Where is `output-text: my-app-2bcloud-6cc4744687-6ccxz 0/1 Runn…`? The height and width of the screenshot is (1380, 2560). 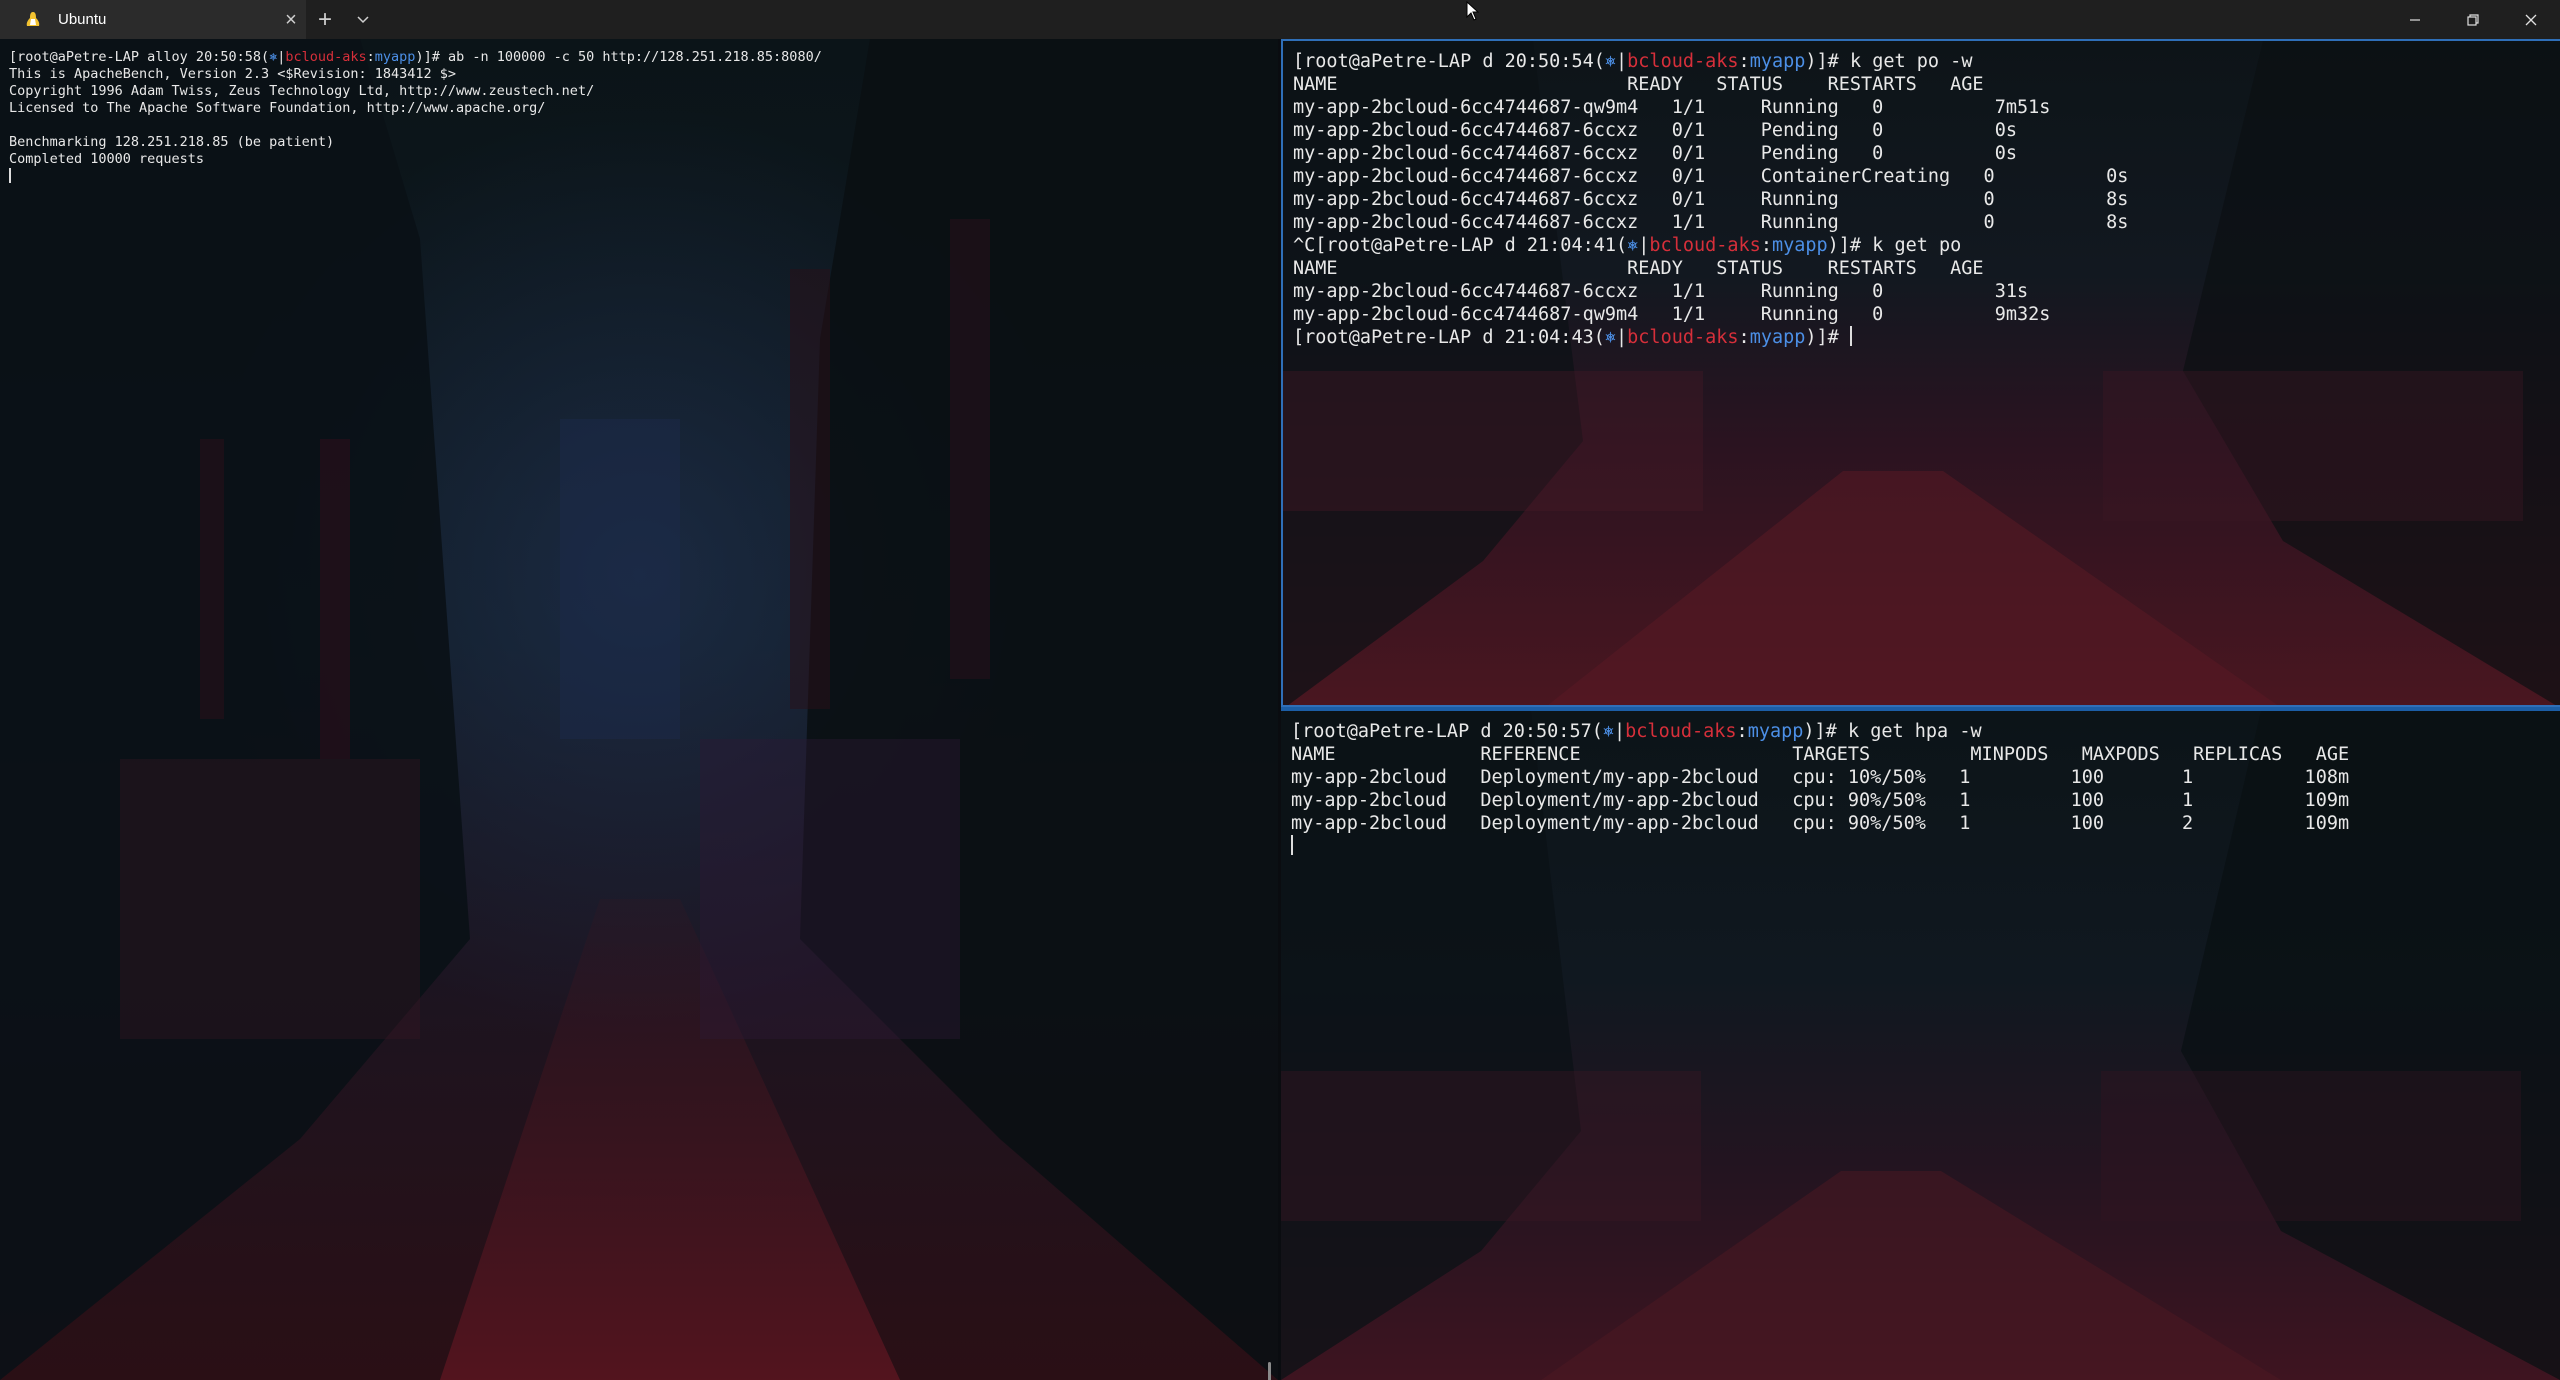
output-text: my-app-2bcloud-6cc4744687-6ccxz 0/1 Runn… is located at coordinates (1711, 199).